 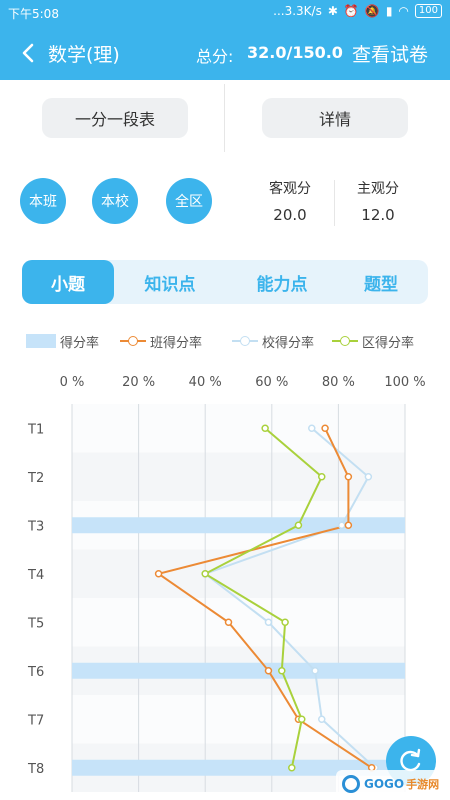 What do you see at coordinates (295, 52) in the screenshot?
I see `total-score-value: 32.0/150.0` at bounding box center [295, 52].